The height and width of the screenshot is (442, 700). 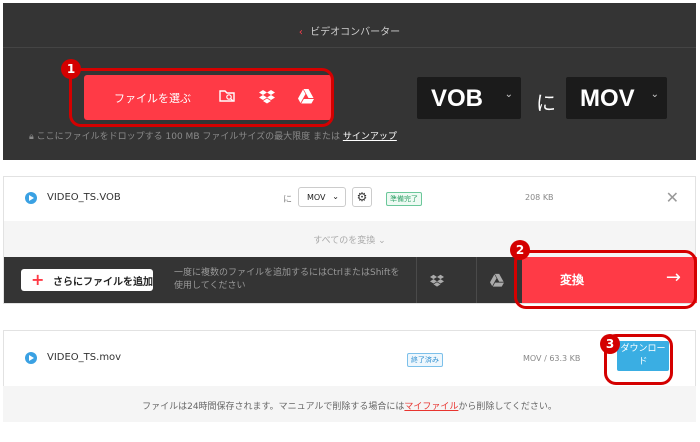 What do you see at coordinates (84, 197) in the screenshot?
I see `file-name: VIDEO_TS.VOB` at bounding box center [84, 197].